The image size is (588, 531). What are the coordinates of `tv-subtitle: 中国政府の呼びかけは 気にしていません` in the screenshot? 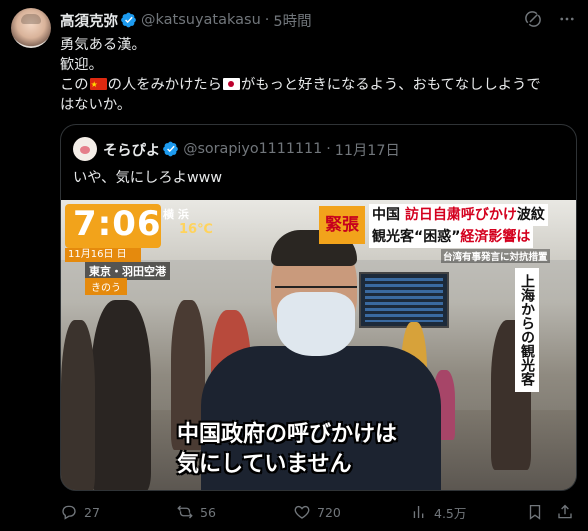 It's located at (287, 450).